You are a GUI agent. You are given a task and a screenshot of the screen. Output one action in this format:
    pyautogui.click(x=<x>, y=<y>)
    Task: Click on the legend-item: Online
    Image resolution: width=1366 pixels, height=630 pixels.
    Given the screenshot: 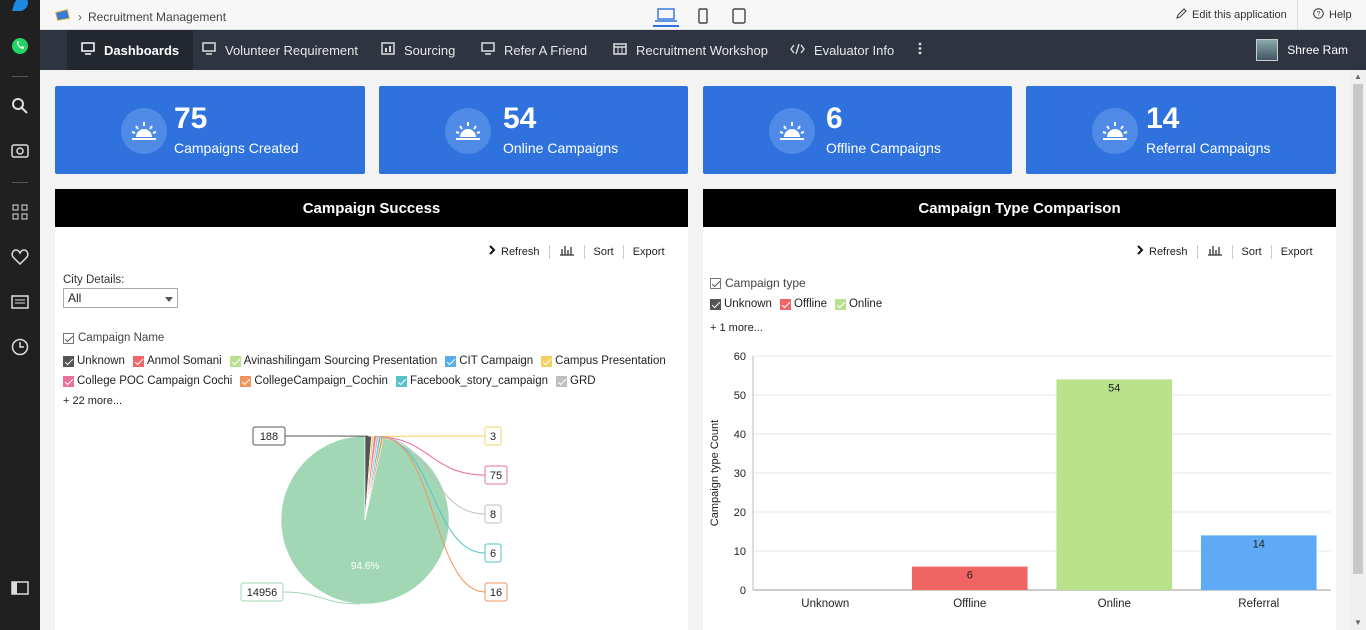 What is the action you would take?
    pyautogui.click(x=858, y=304)
    